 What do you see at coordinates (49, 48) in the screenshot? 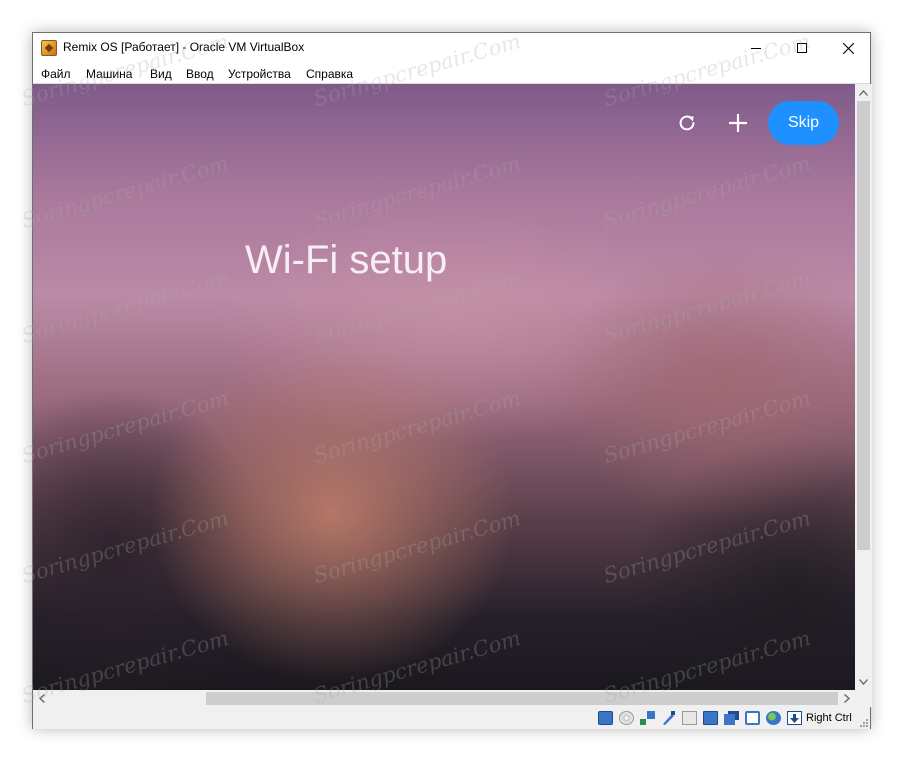
I see `virtualbox-app-icon` at bounding box center [49, 48].